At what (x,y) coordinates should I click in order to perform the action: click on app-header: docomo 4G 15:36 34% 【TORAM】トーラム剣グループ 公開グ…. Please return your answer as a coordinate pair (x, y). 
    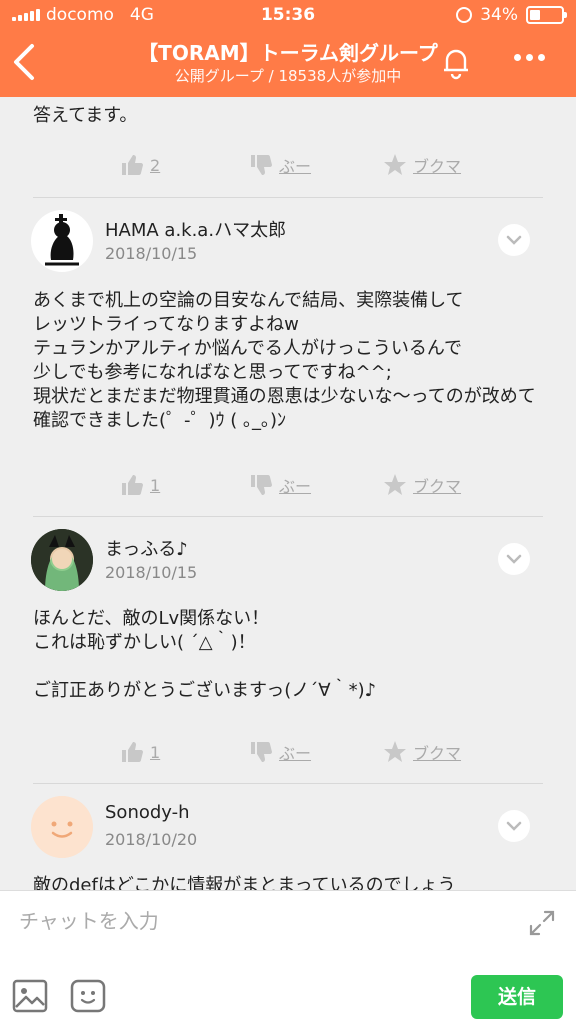
    Looking at the image, I should click on (288, 48).